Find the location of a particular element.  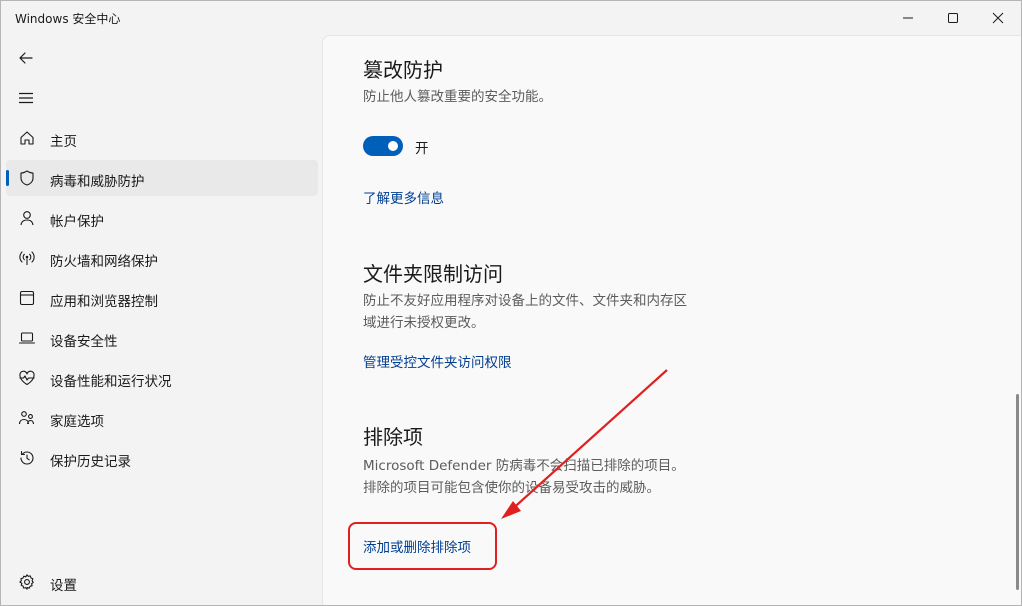

annotation-arrow is located at coordinates (584, 444).